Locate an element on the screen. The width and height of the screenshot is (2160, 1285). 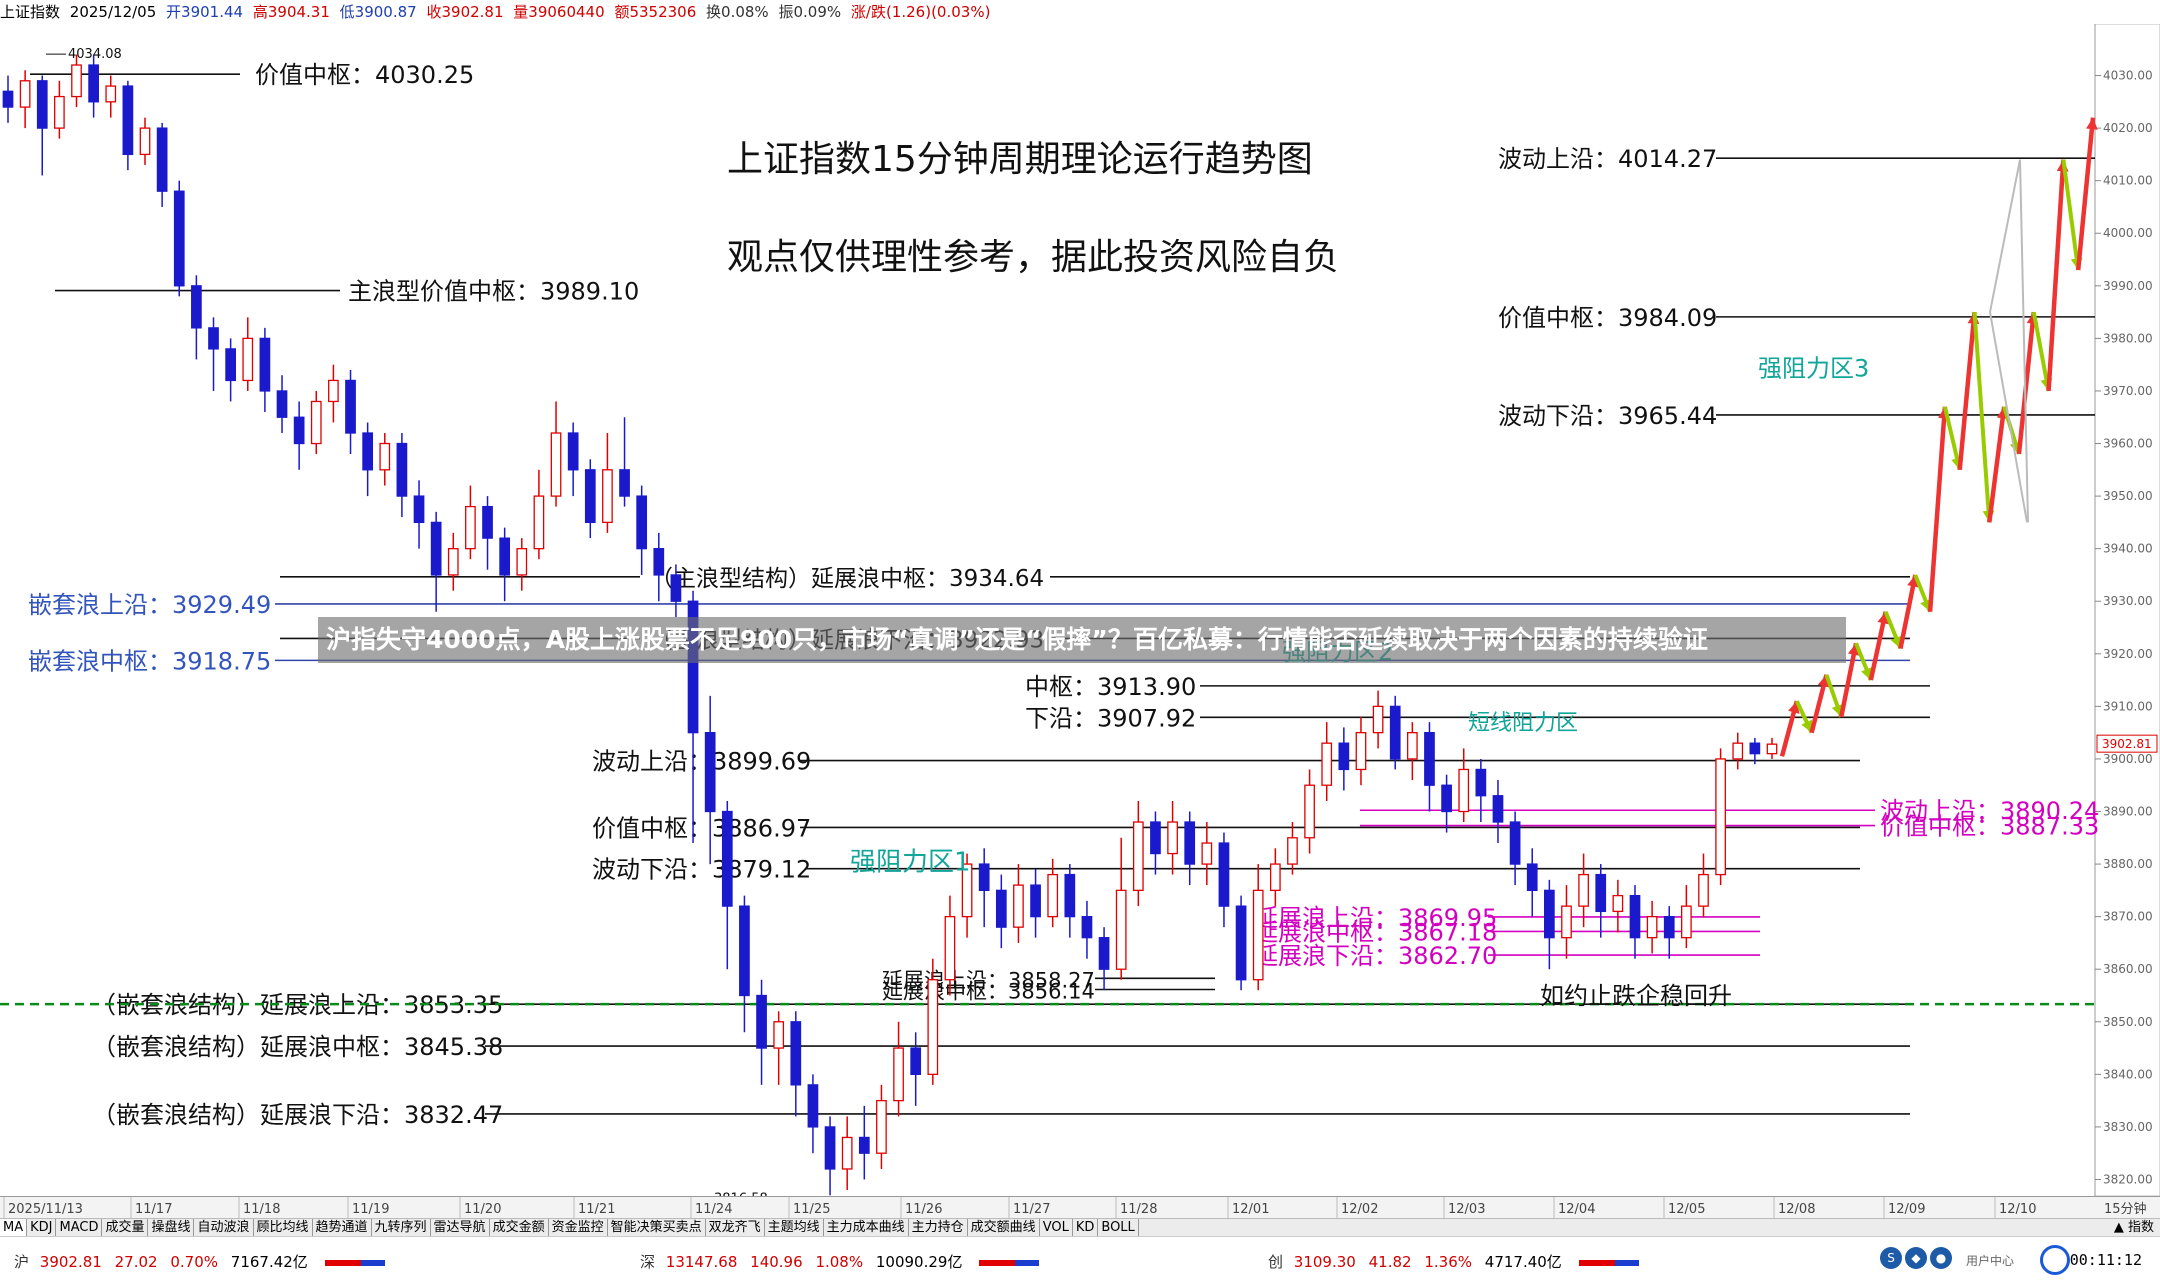
indicator-tab-9: 雷达导航 is located at coordinates (460, 1228).